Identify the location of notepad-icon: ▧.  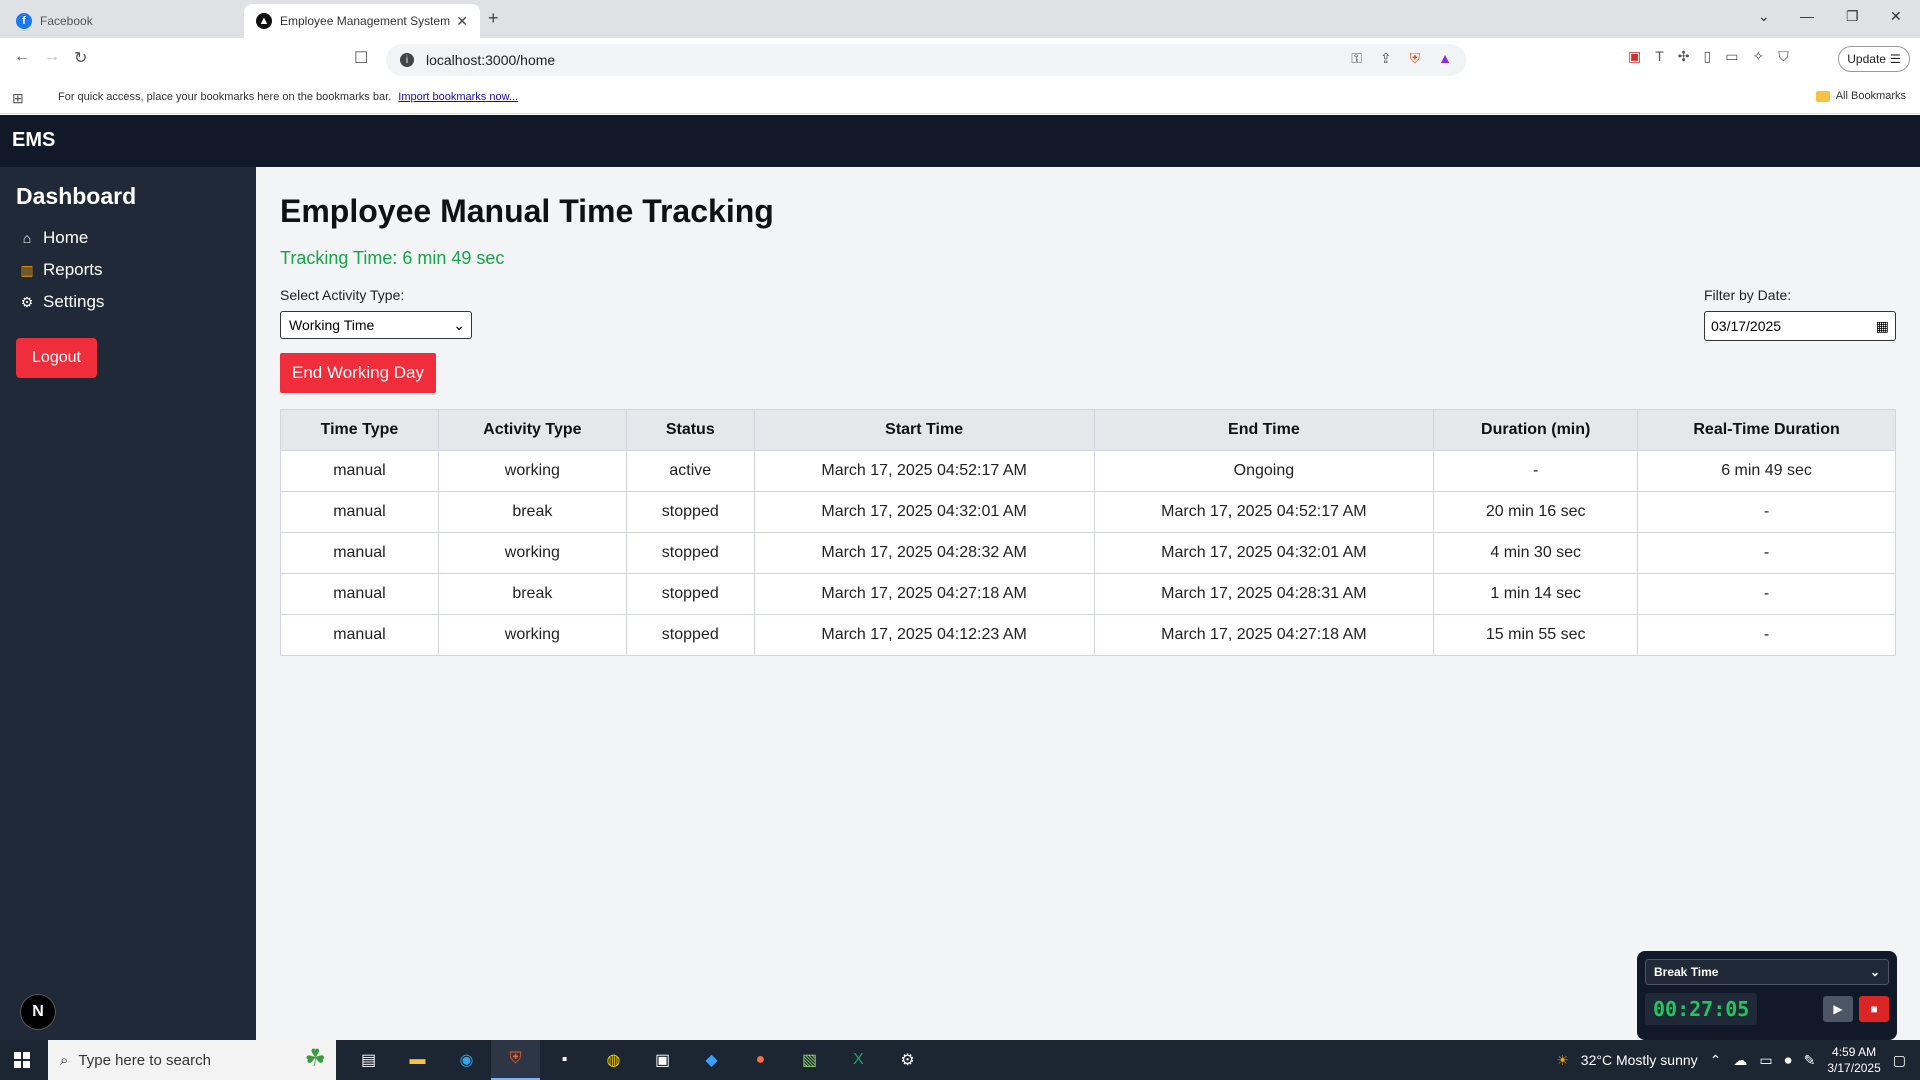
(809, 1060).